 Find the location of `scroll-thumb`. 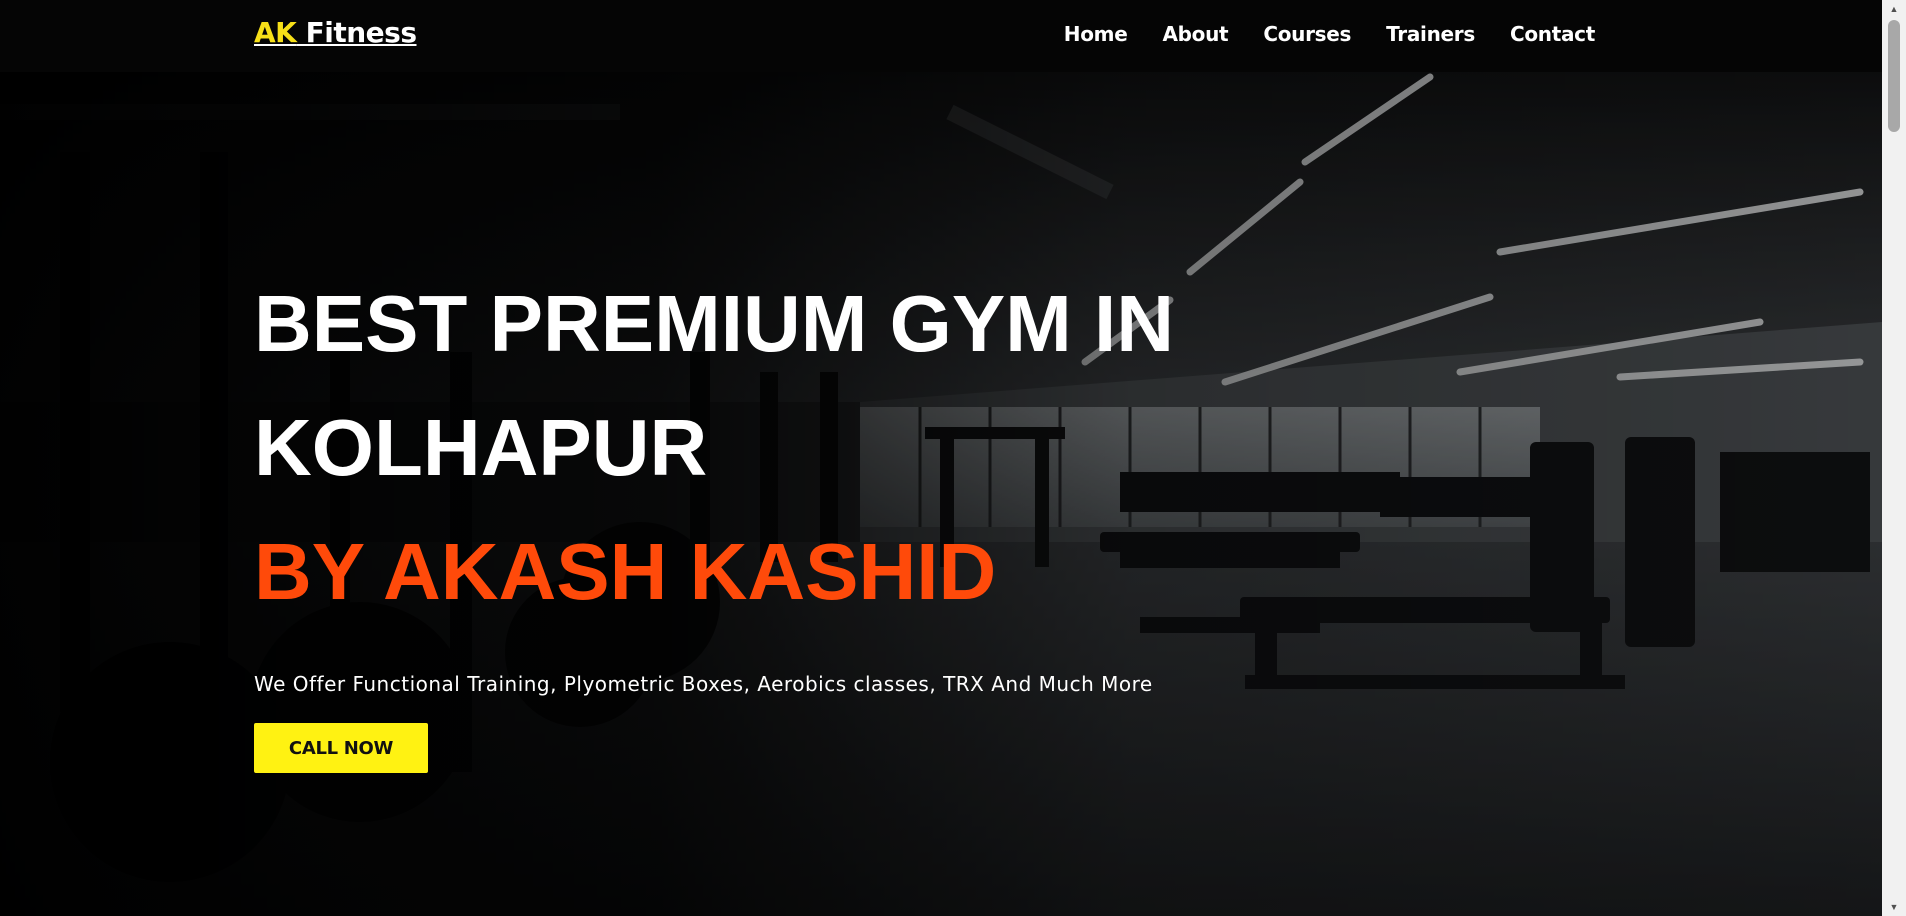

scroll-thumb is located at coordinates (1894, 76).